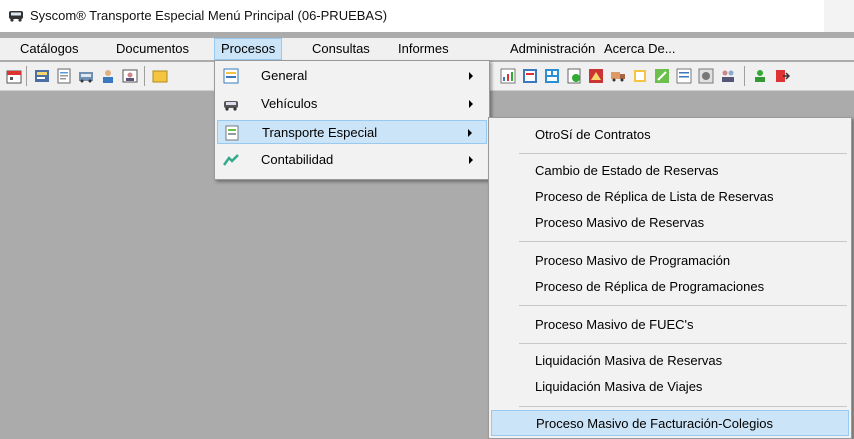 The image size is (854, 439). I want to click on user-card-icon, so click(130, 76).